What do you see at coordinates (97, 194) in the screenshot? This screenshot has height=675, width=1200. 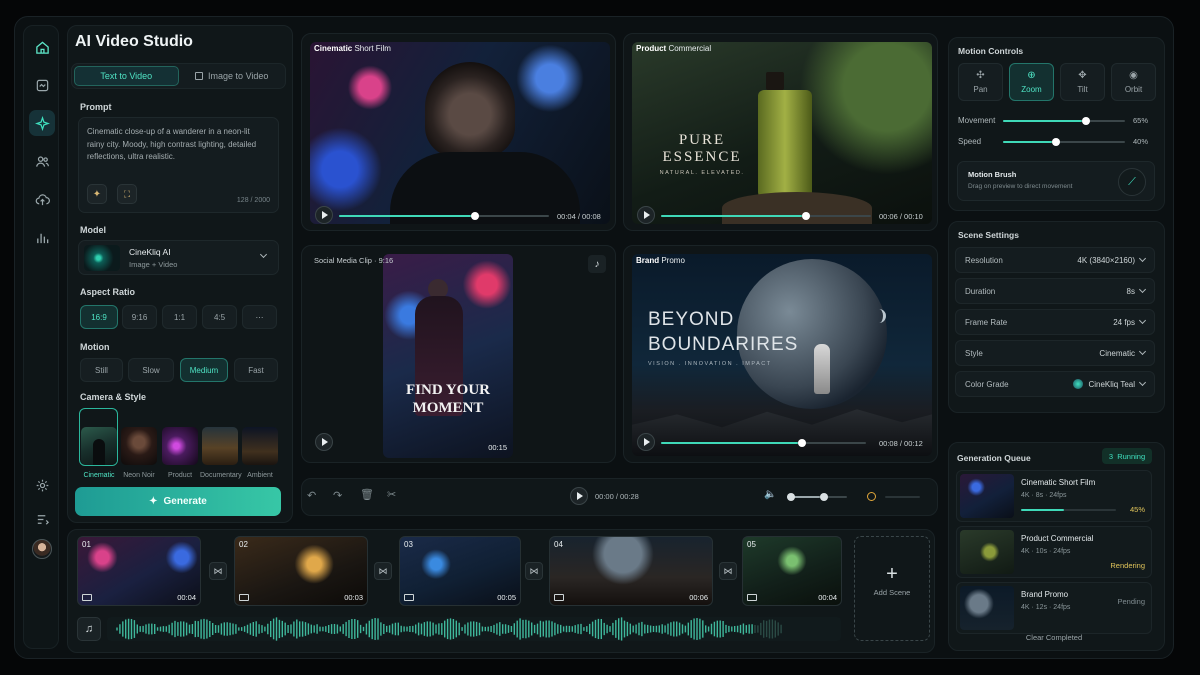 I see `enhance-prompt-icon: ✦` at bounding box center [97, 194].